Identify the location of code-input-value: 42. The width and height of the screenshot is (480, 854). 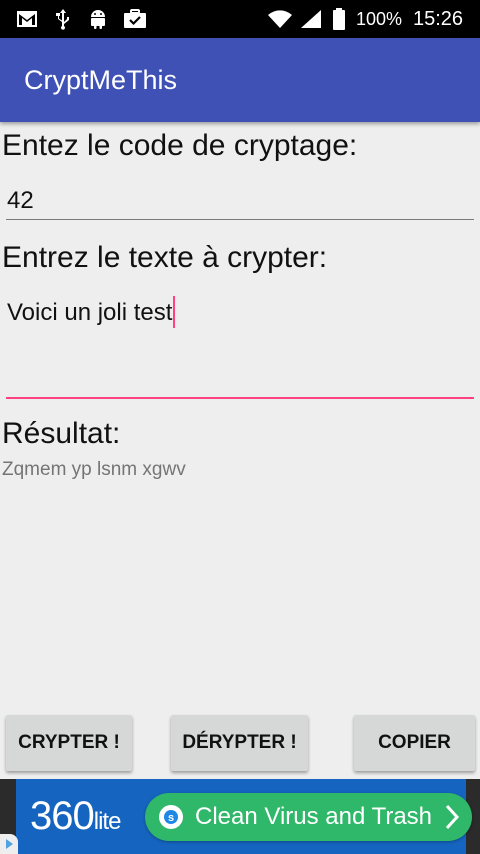
(20, 200).